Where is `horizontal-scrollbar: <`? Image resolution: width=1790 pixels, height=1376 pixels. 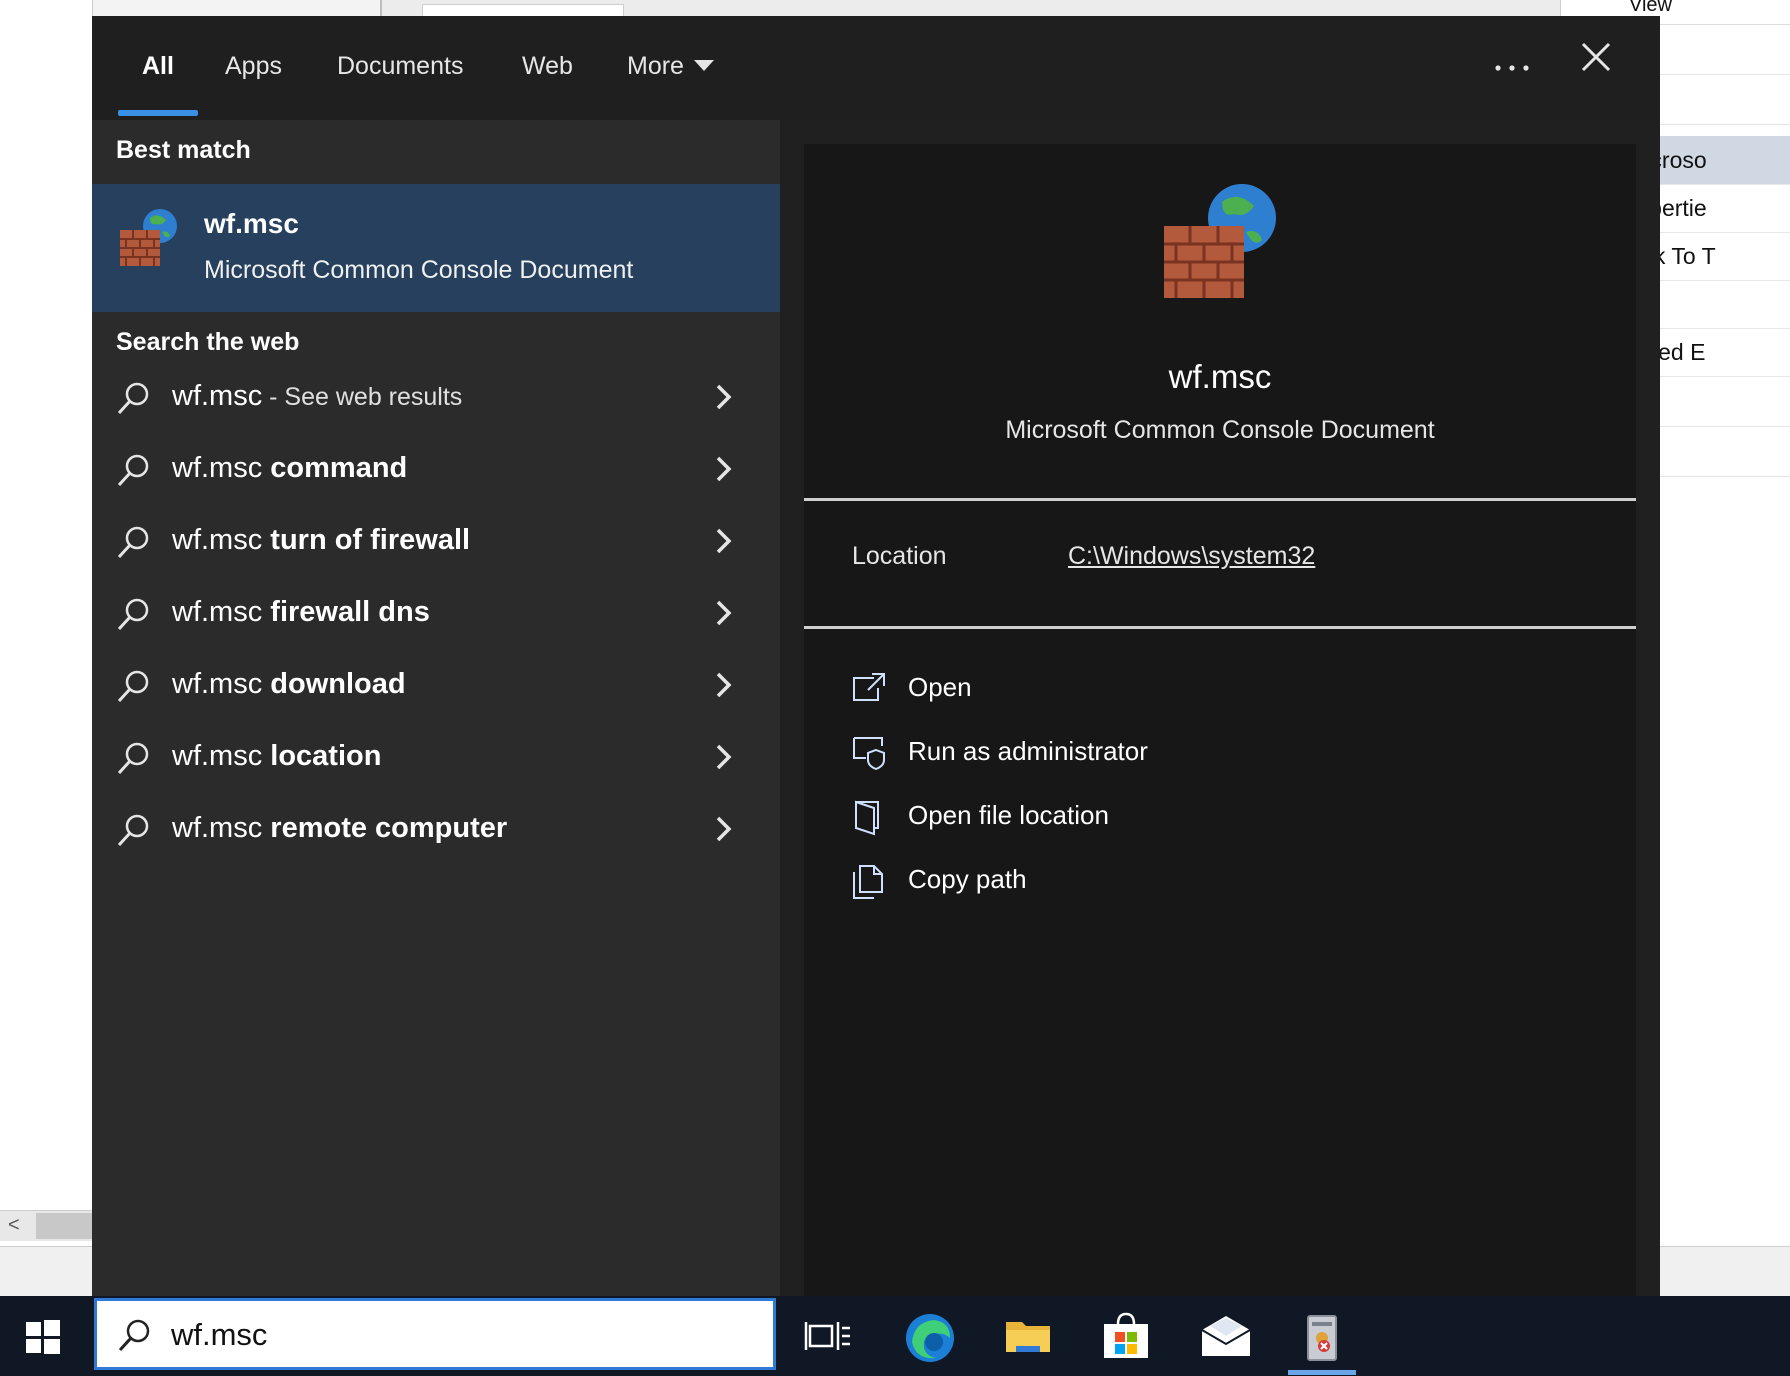 horizontal-scrollbar: < is located at coordinates (46, 1225).